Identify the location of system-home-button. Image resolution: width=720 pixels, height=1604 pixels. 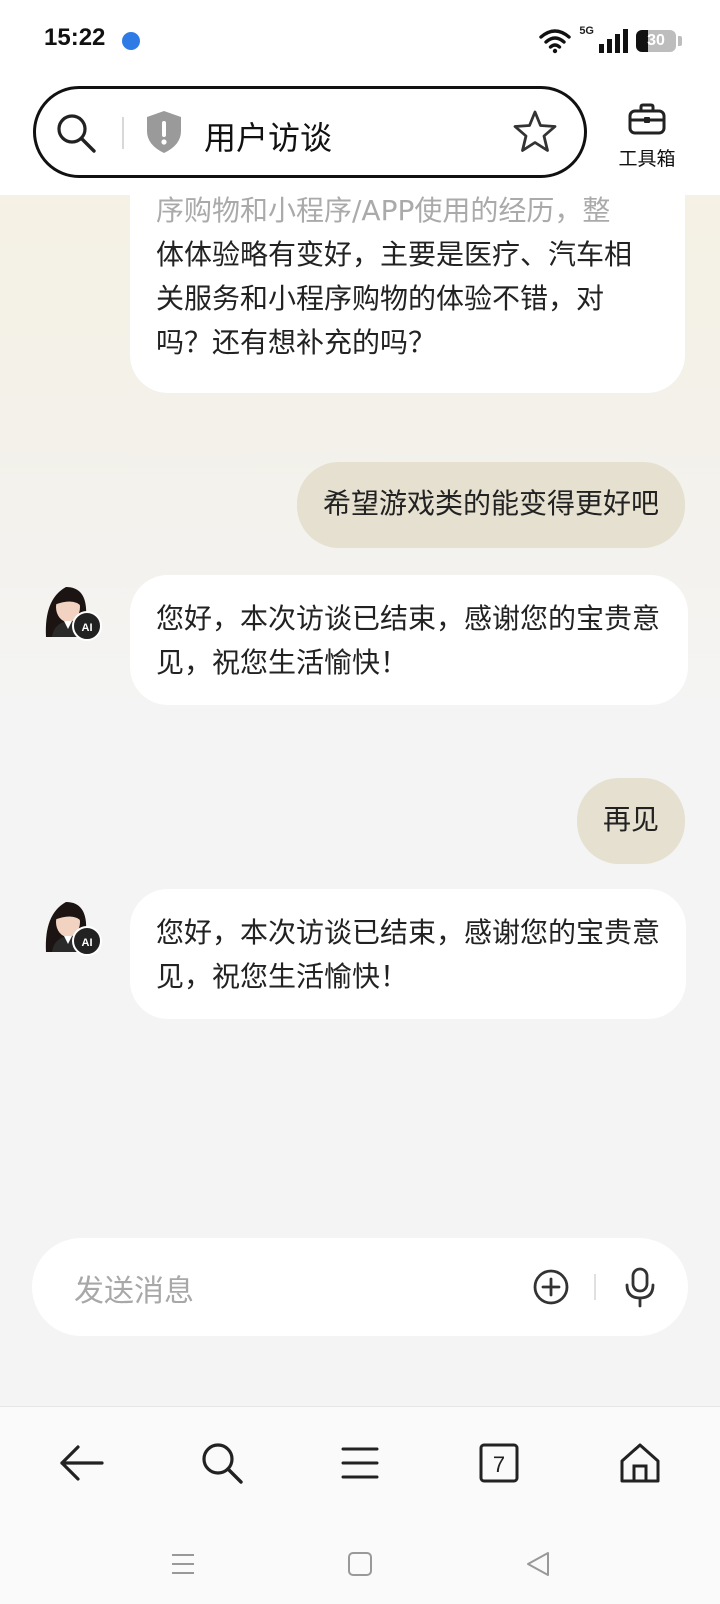
(360, 1564).